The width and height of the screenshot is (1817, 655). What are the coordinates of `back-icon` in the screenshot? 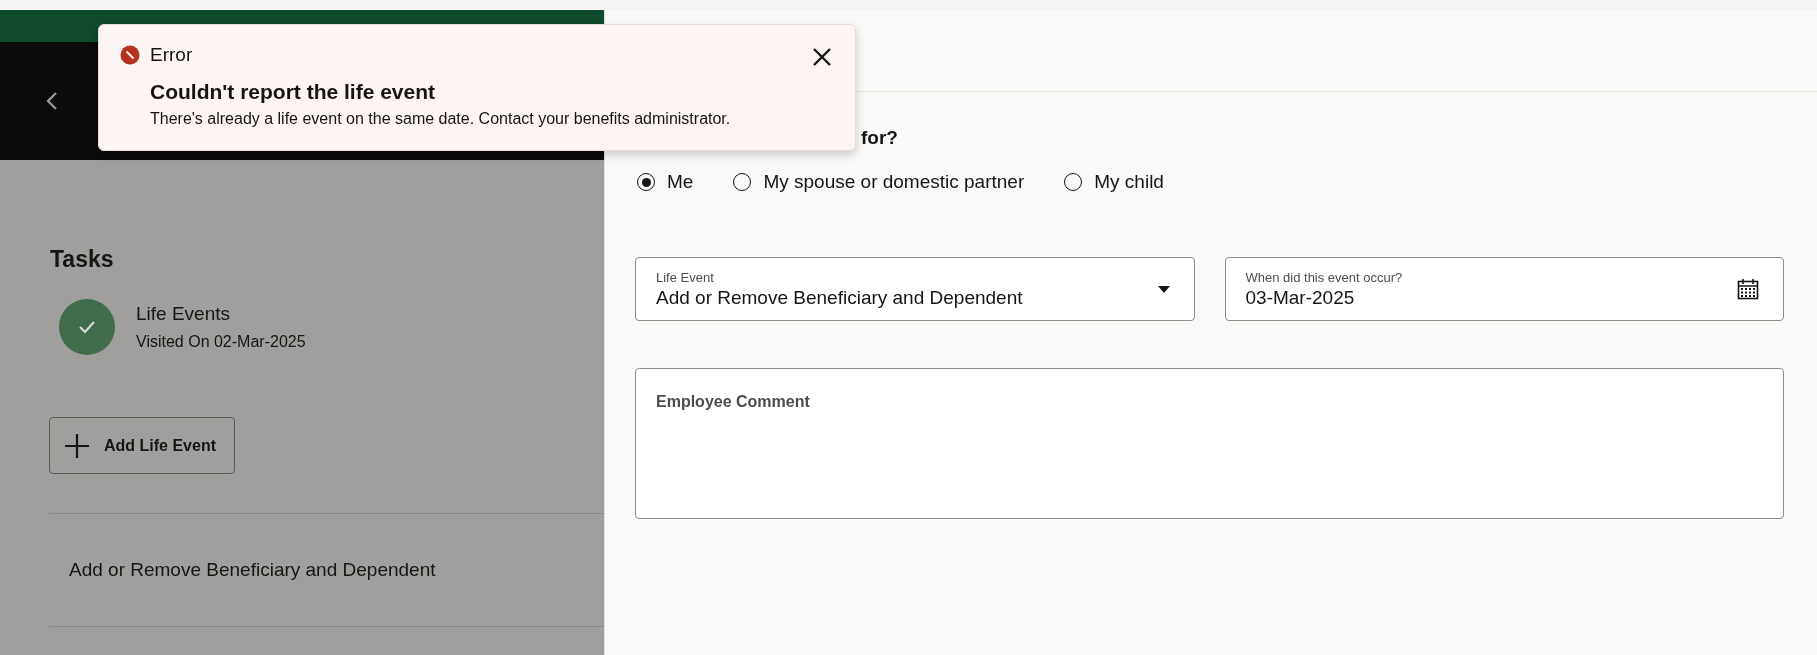 It's located at (52, 101).